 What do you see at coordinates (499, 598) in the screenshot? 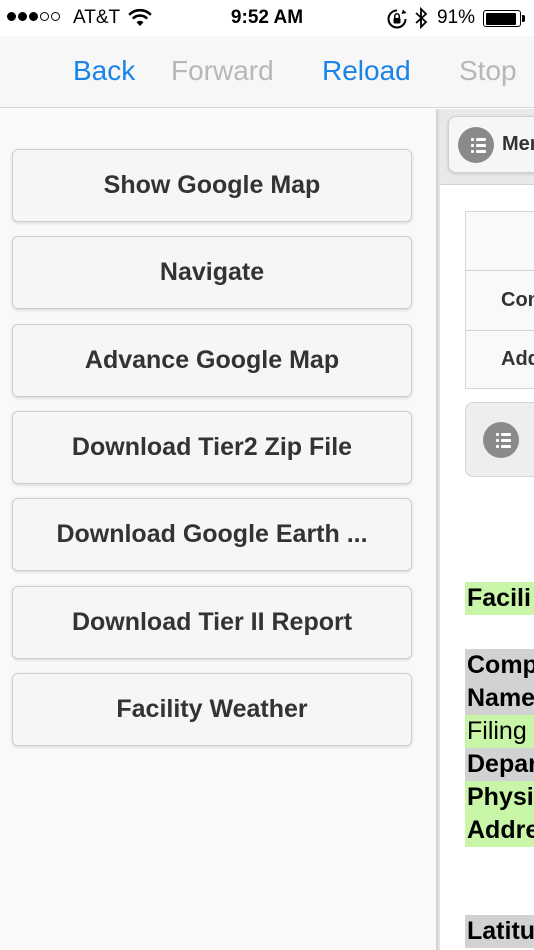
I see `facility-heading: Facili` at bounding box center [499, 598].